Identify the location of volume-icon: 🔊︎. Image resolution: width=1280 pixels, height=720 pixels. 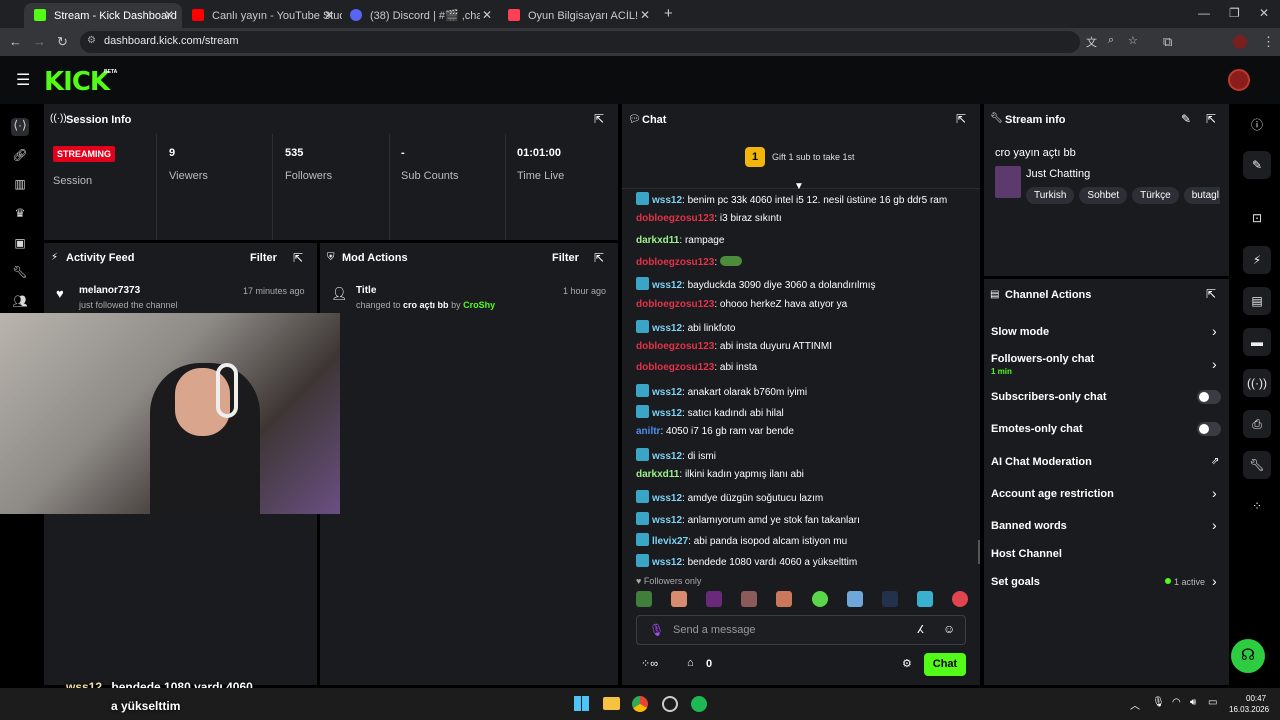
(1193, 702).